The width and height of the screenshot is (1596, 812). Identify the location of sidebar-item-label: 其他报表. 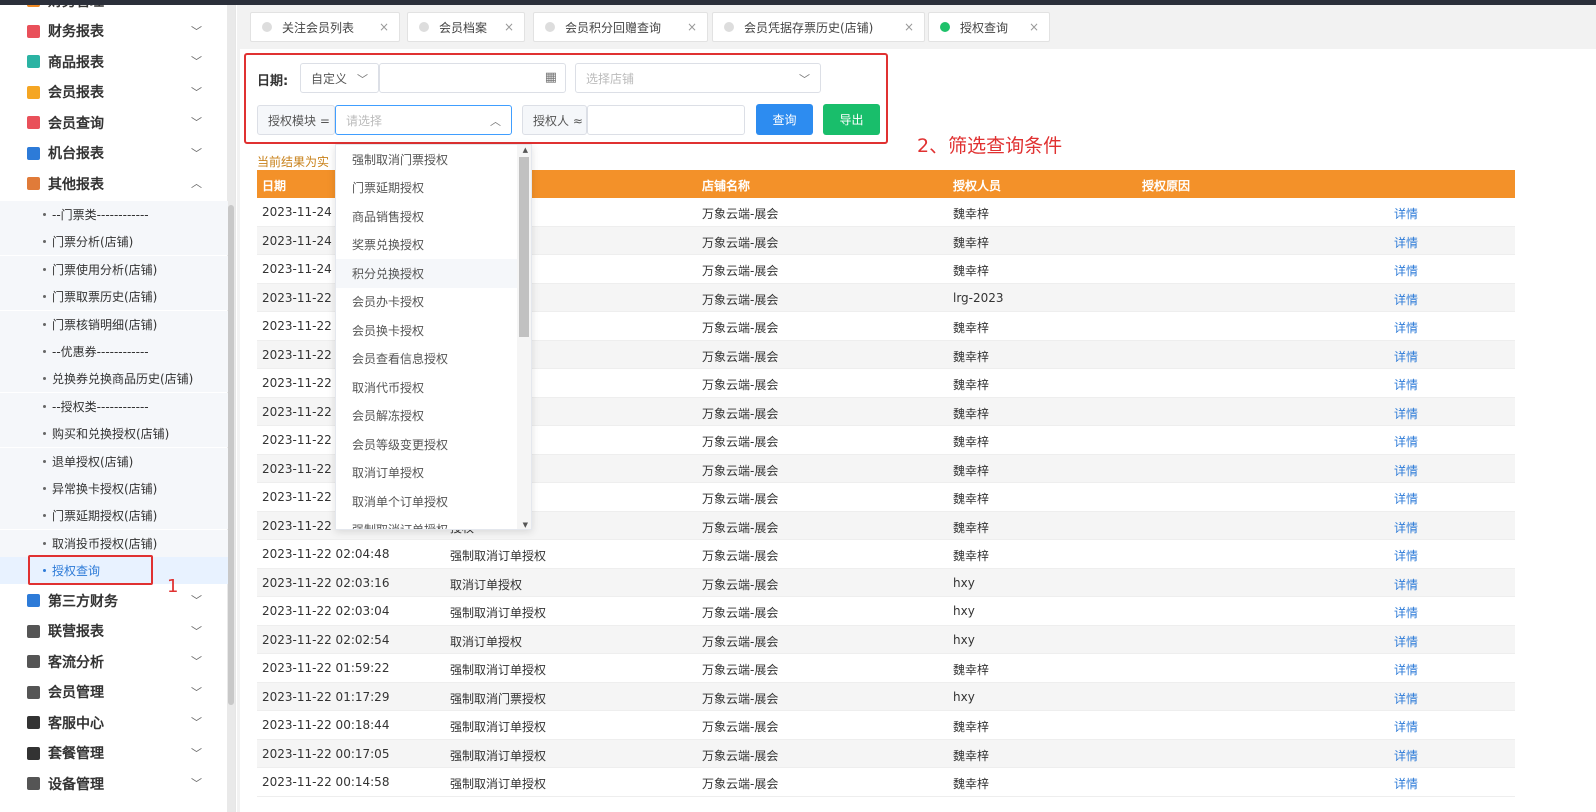
(76, 184).